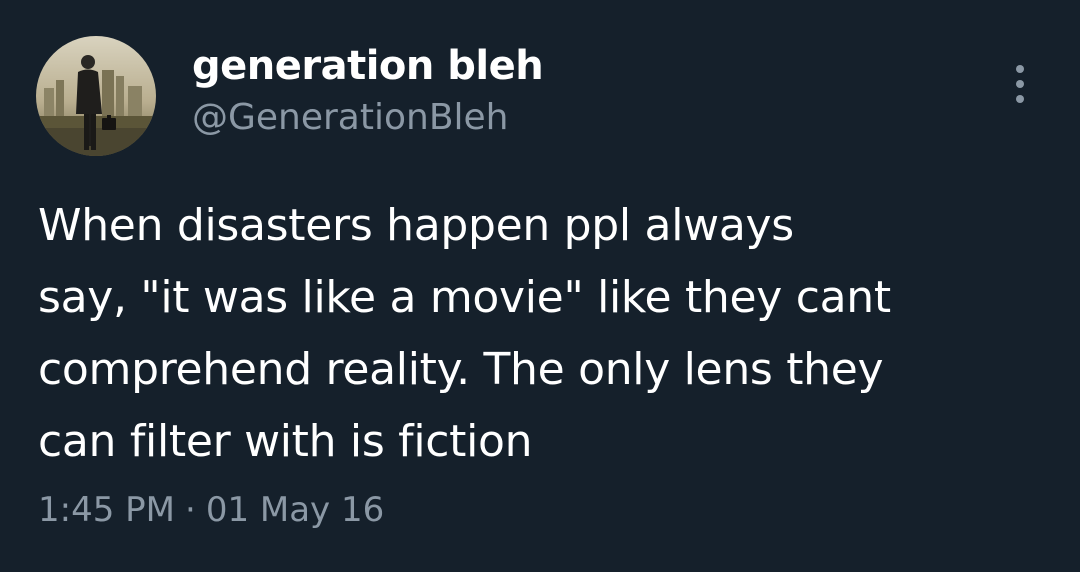 The image size is (1080, 572). I want to click on user-handle: @GenerationBleh, so click(350, 118).